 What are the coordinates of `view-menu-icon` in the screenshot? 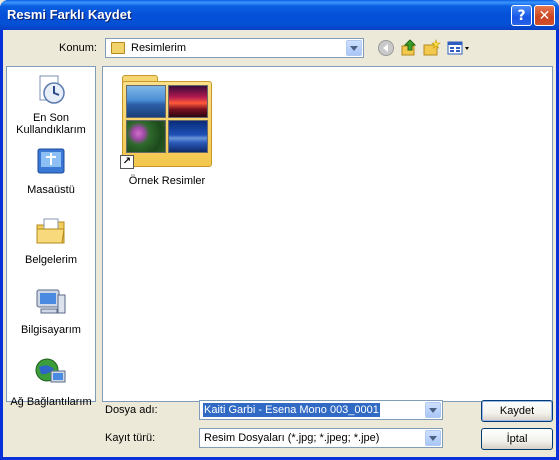 It's located at (459, 48).